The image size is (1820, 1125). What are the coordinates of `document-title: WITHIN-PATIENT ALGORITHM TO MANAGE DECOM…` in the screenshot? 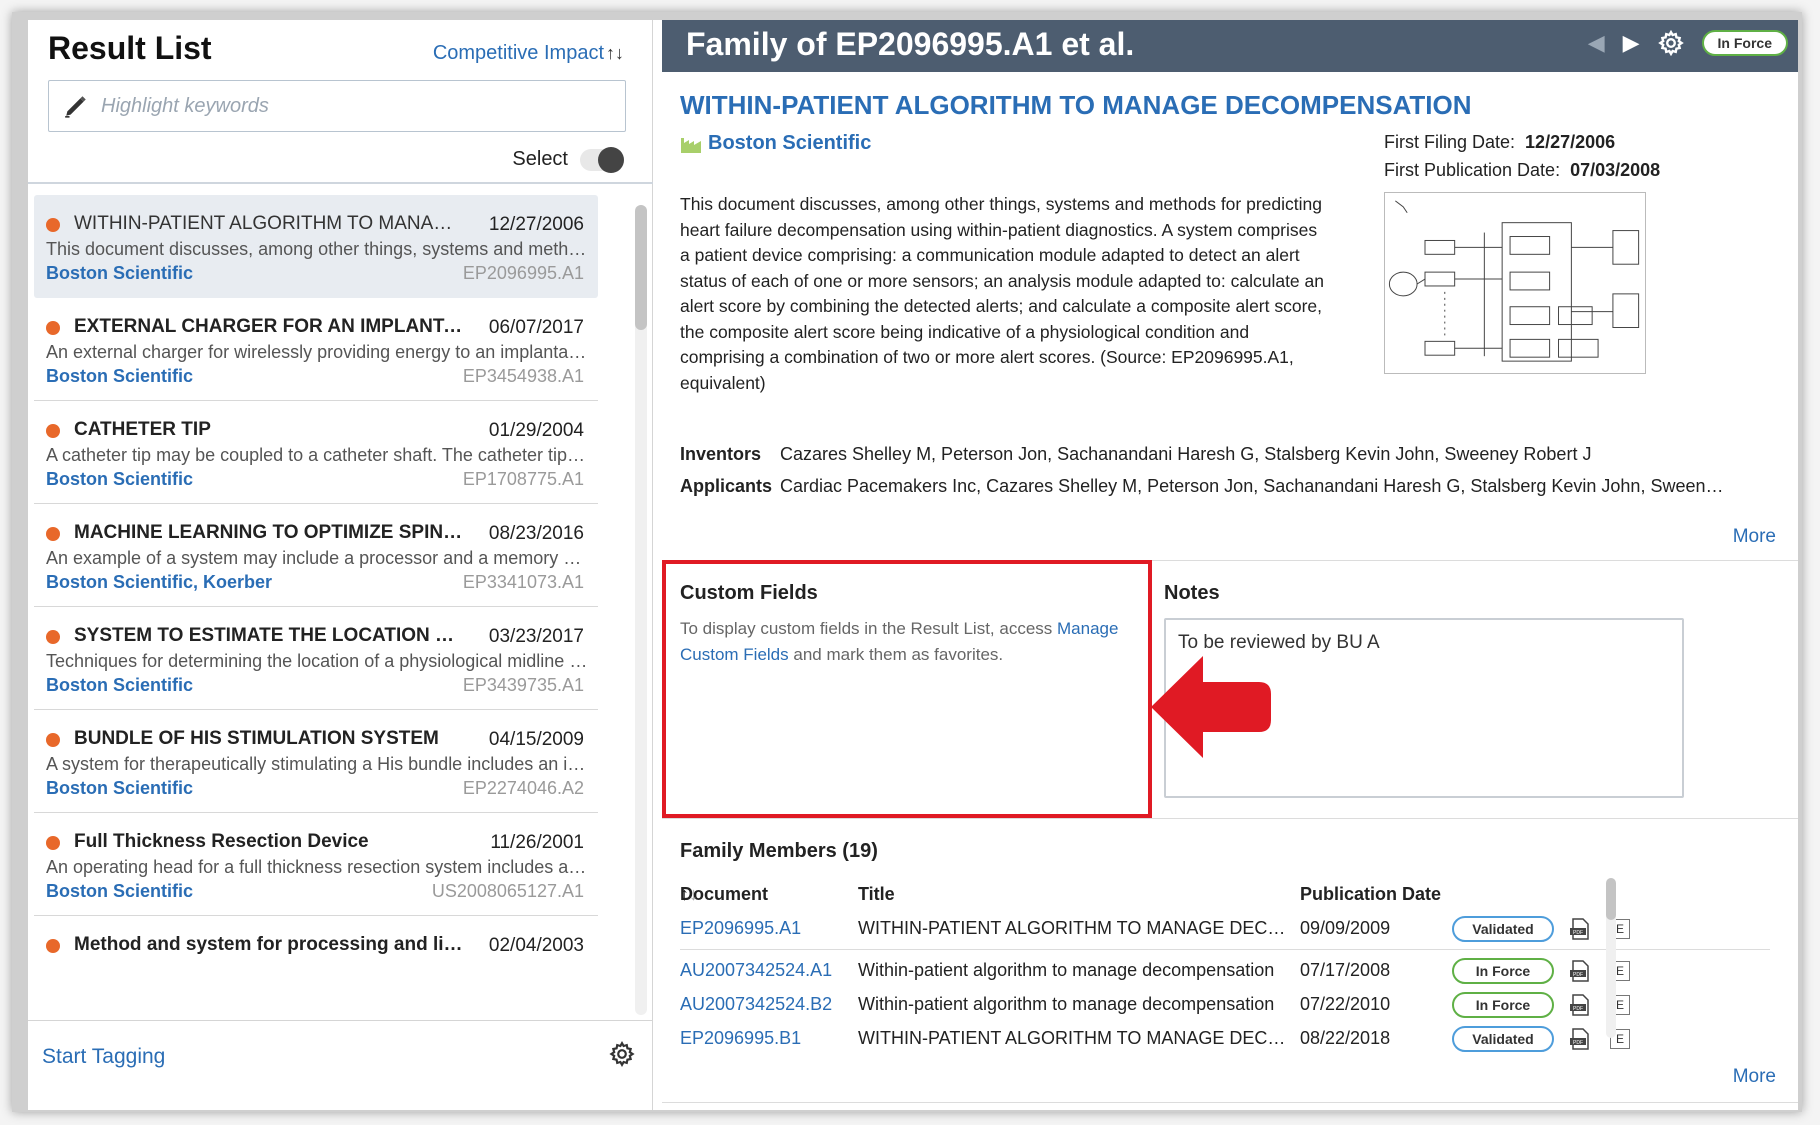 It's located at (1076, 105).